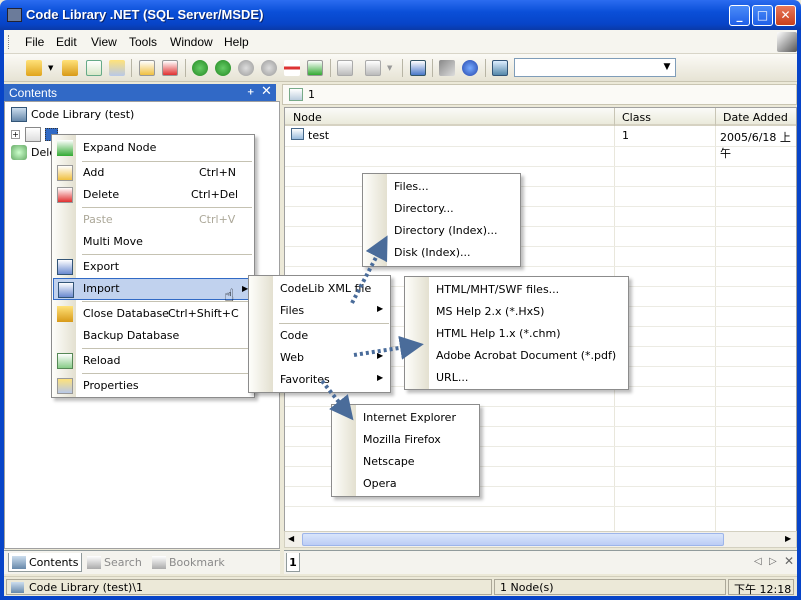 This screenshot has width=801, height=600. I want to click on help-icon, so click(470, 68).